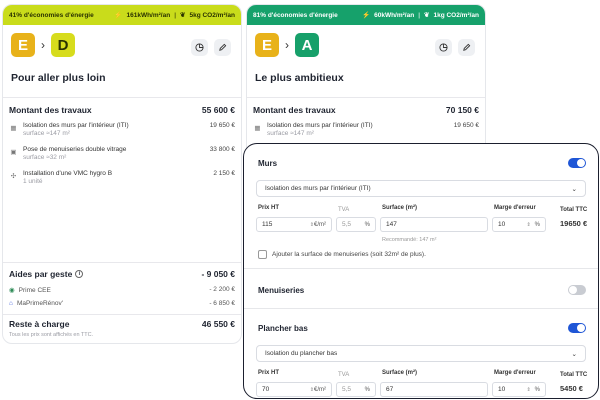 This screenshot has width=600, height=400. Describe the element at coordinates (318, 188) in the screenshot. I see `select-value: Isolation des murs par l'intérieur (ITI)` at that location.